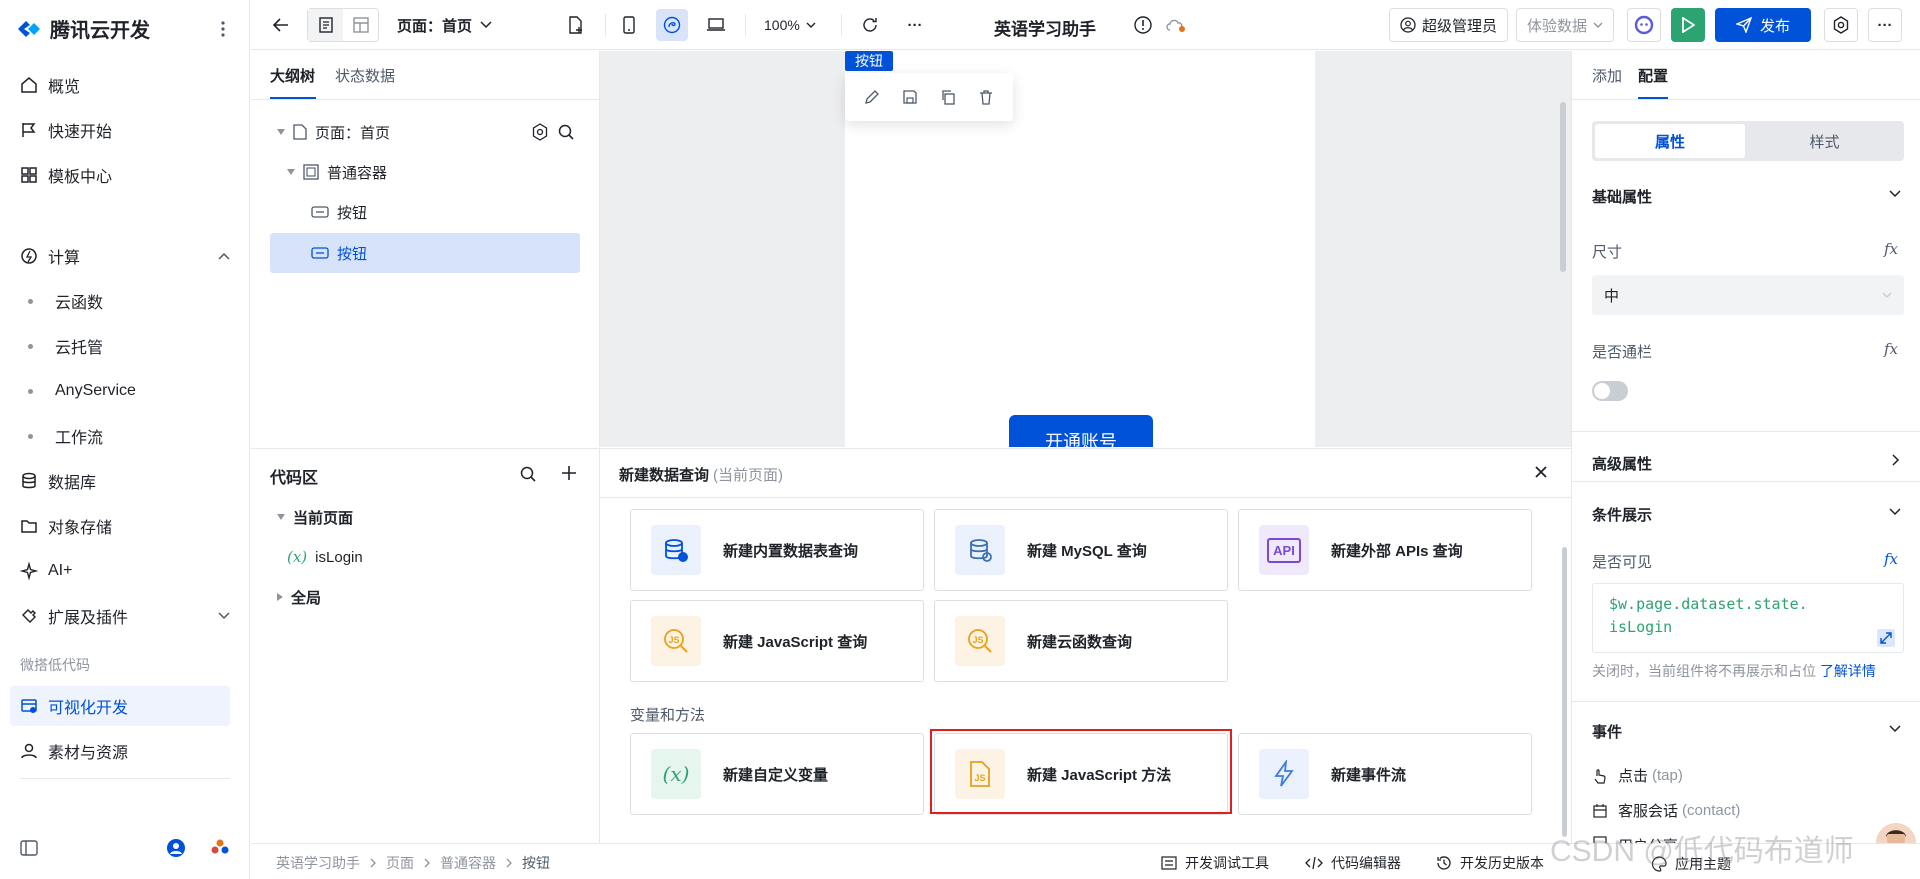 This screenshot has width=1920, height=879. Describe the element at coordinates (1081, 641) in the screenshot. I see `card-cloud-function-query: JS 新建云函数查询` at that location.